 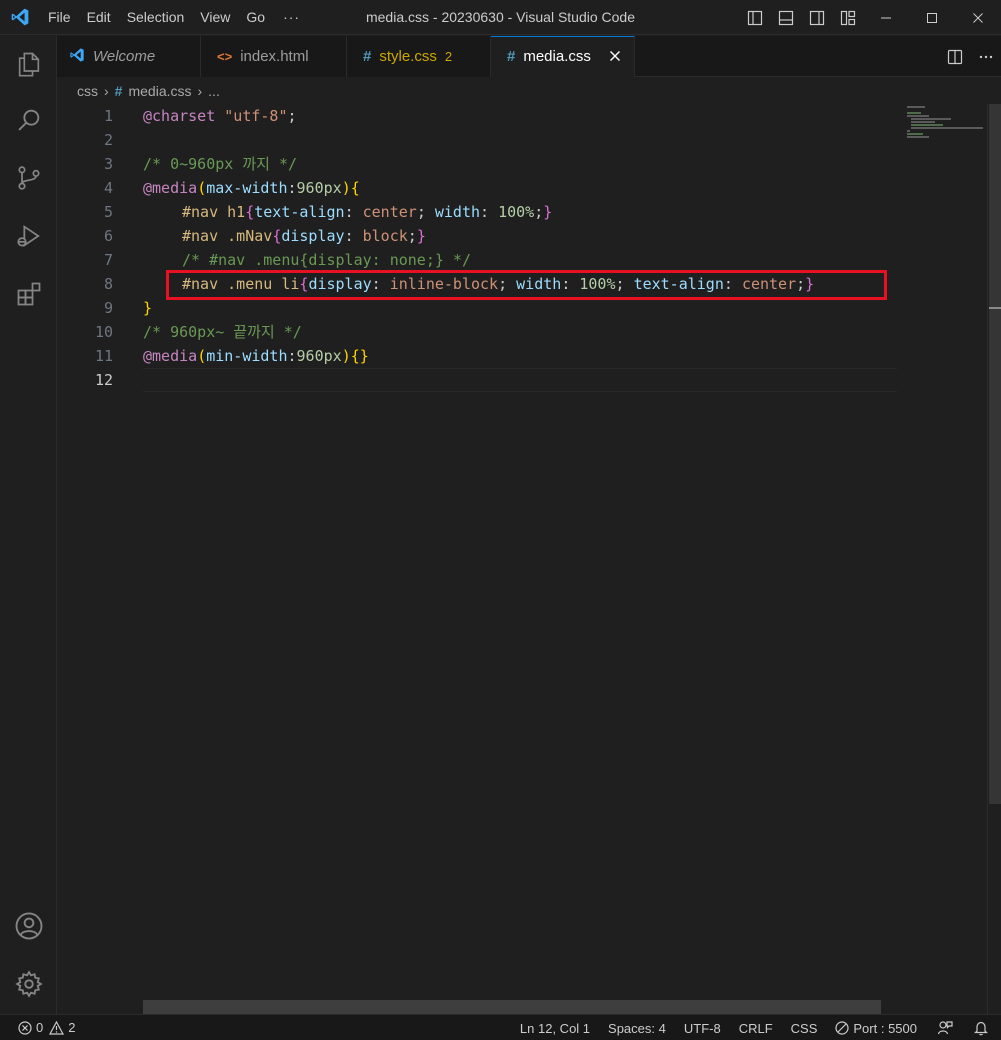 What do you see at coordinates (215, 17) in the screenshot?
I see `menu-view: View` at bounding box center [215, 17].